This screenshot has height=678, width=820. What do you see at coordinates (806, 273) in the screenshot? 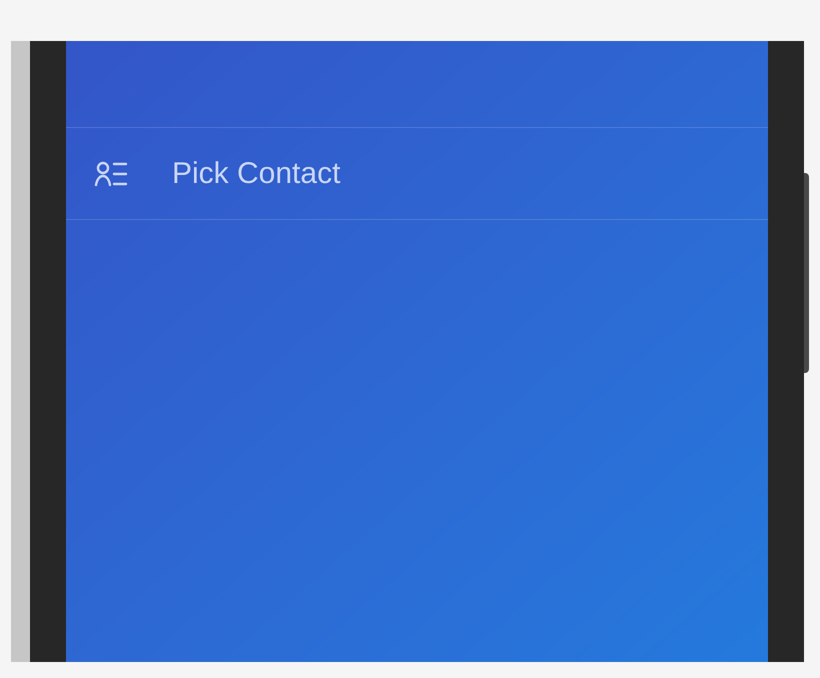
I see `side-button` at bounding box center [806, 273].